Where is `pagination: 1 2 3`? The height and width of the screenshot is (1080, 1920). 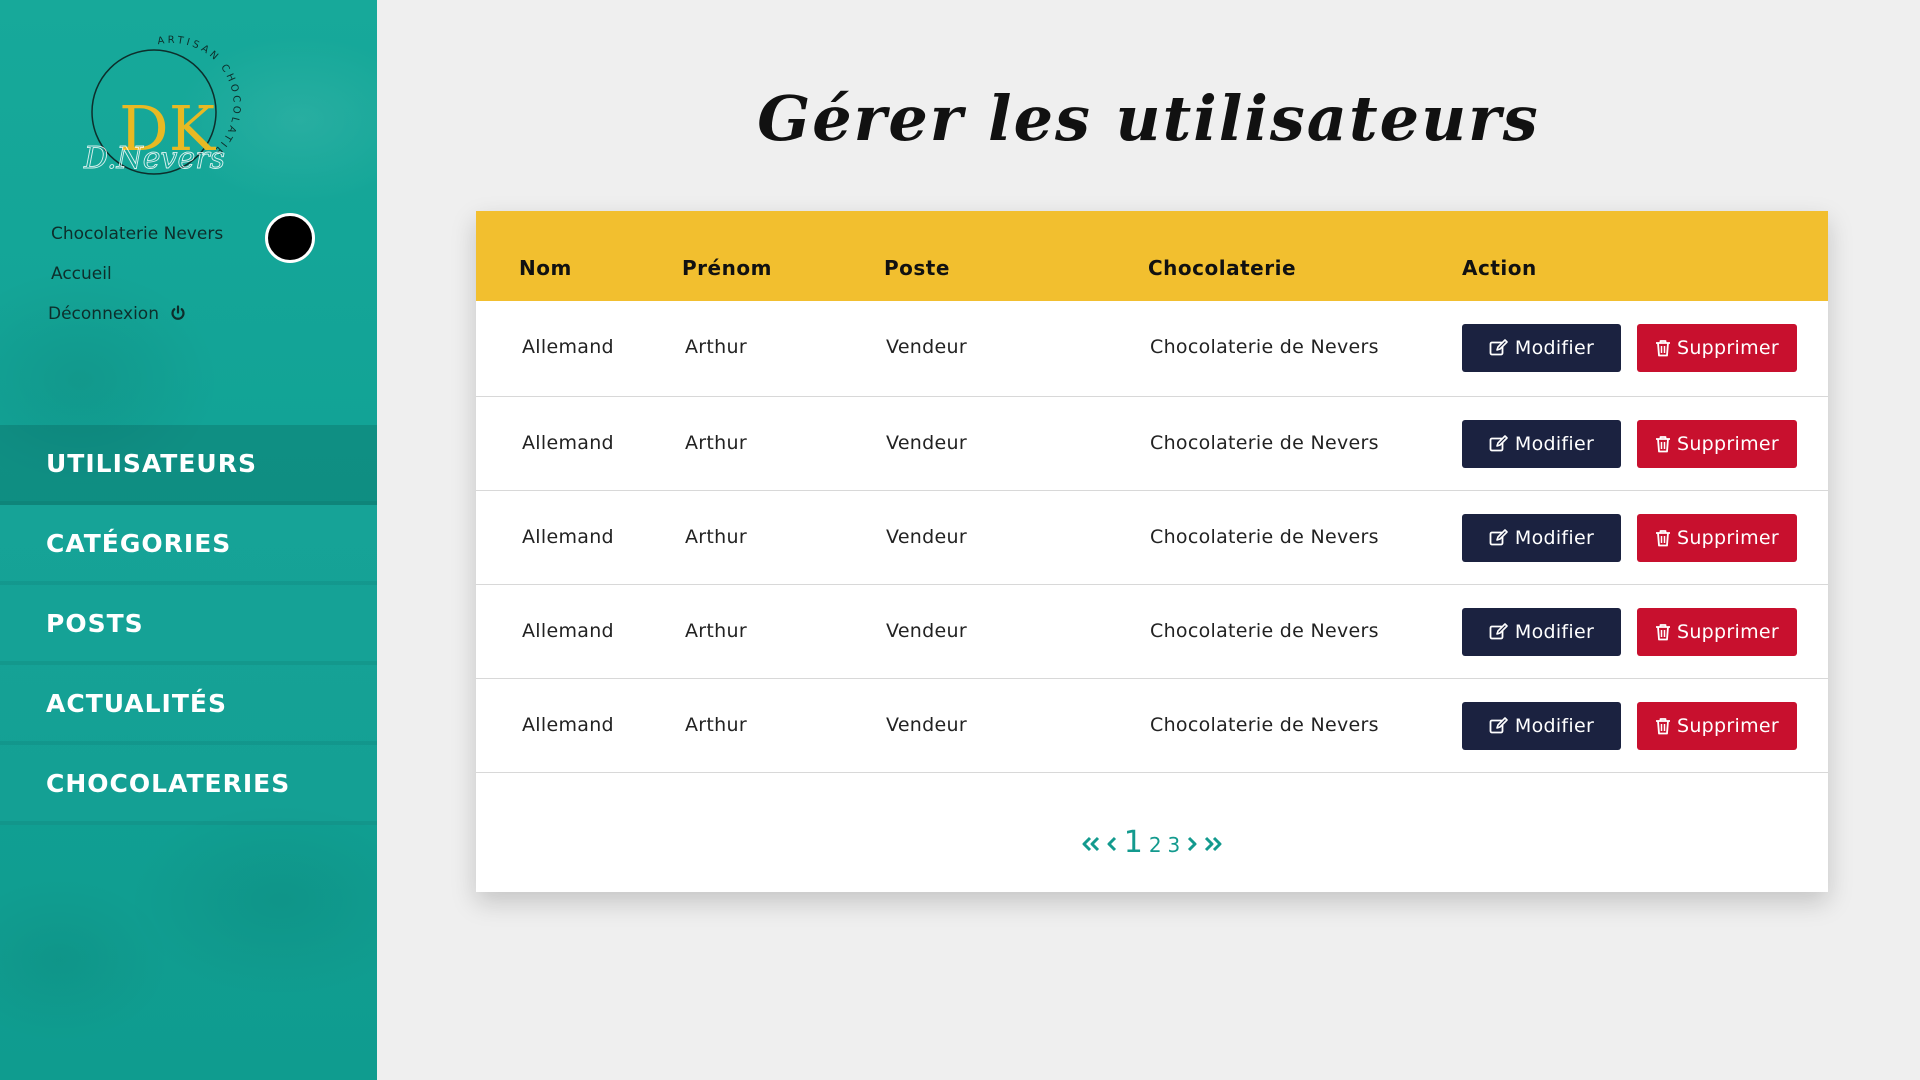 pagination: 1 2 3 is located at coordinates (1152, 842).